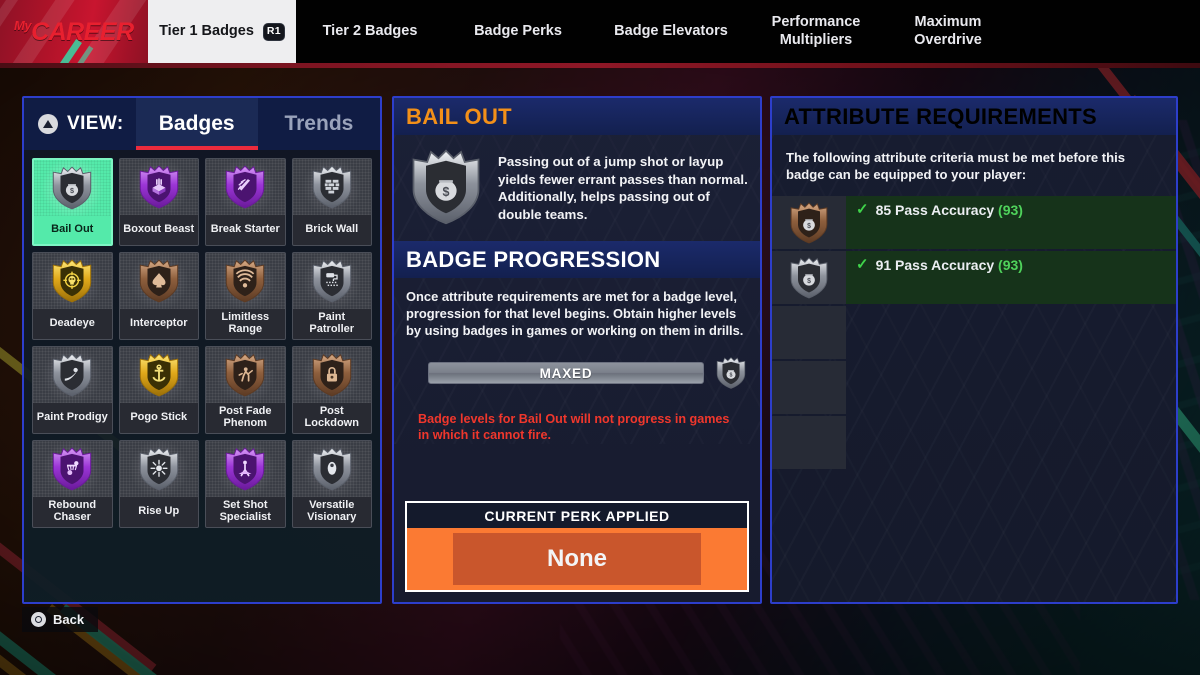  I want to click on requirement-met-check-icon: ✓, so click(862, 265).